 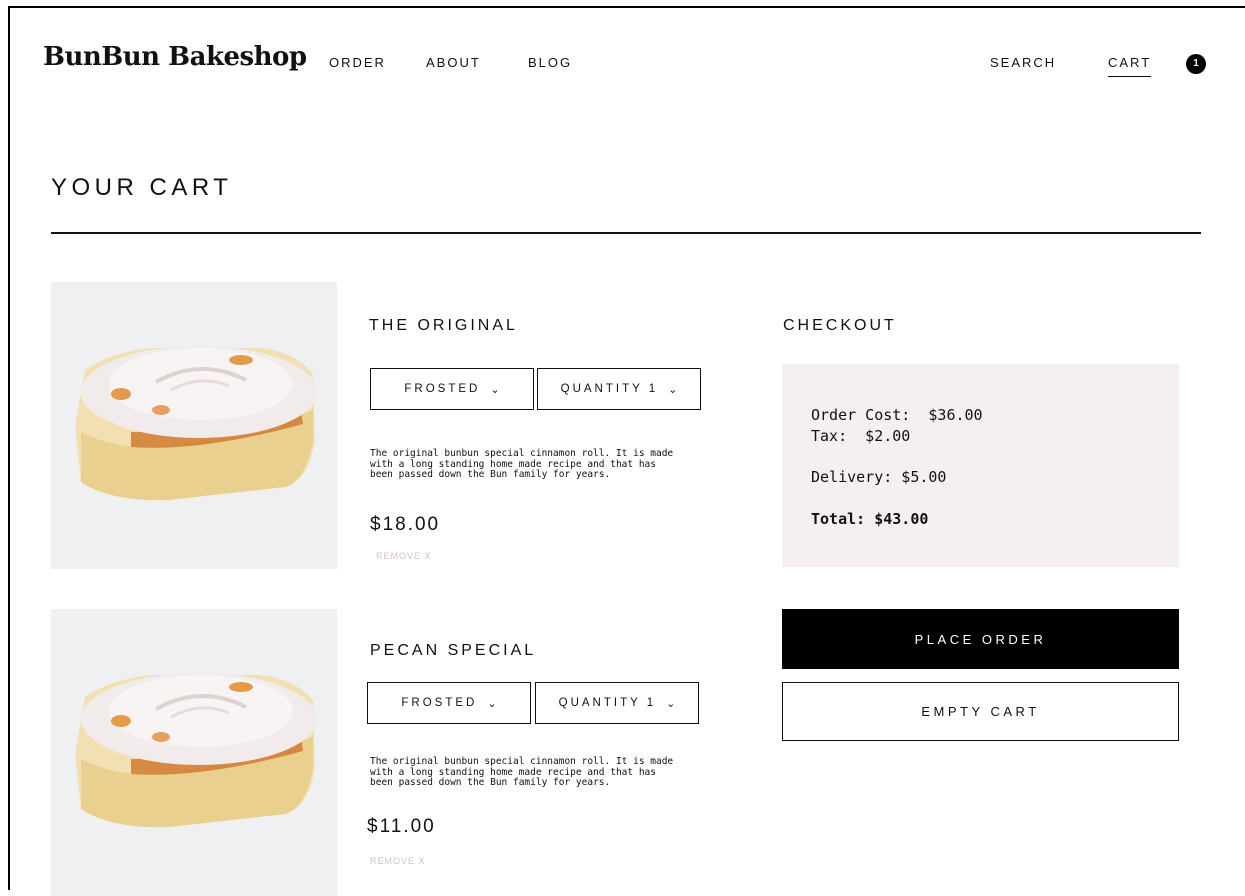 What do you see at coordinates (357, 62) in the screenshot?
I see `nav-order: ORDER` at bounding box center [357, 62].